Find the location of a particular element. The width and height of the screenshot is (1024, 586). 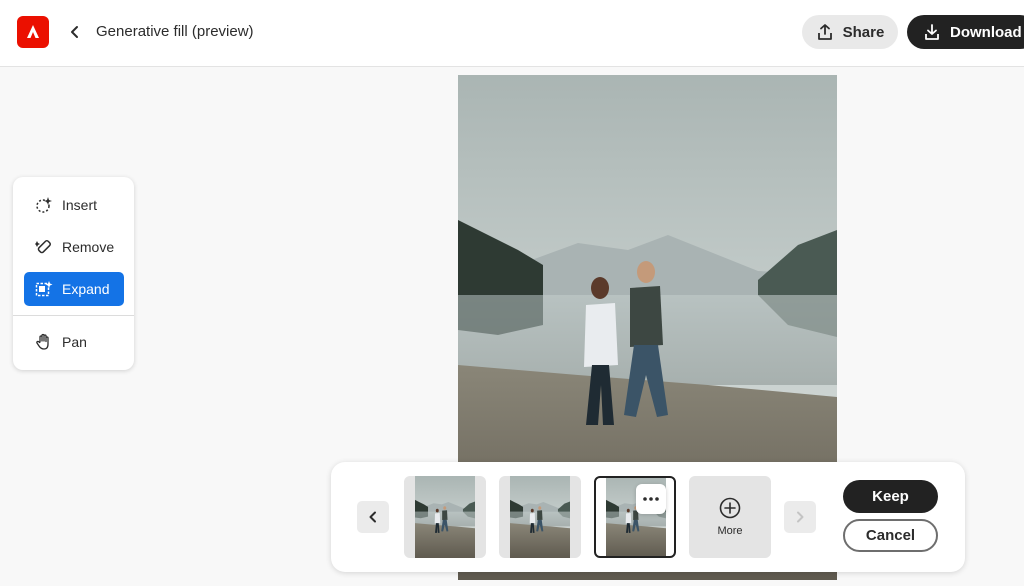

variation-2-image is located at coordinates (540, 517).